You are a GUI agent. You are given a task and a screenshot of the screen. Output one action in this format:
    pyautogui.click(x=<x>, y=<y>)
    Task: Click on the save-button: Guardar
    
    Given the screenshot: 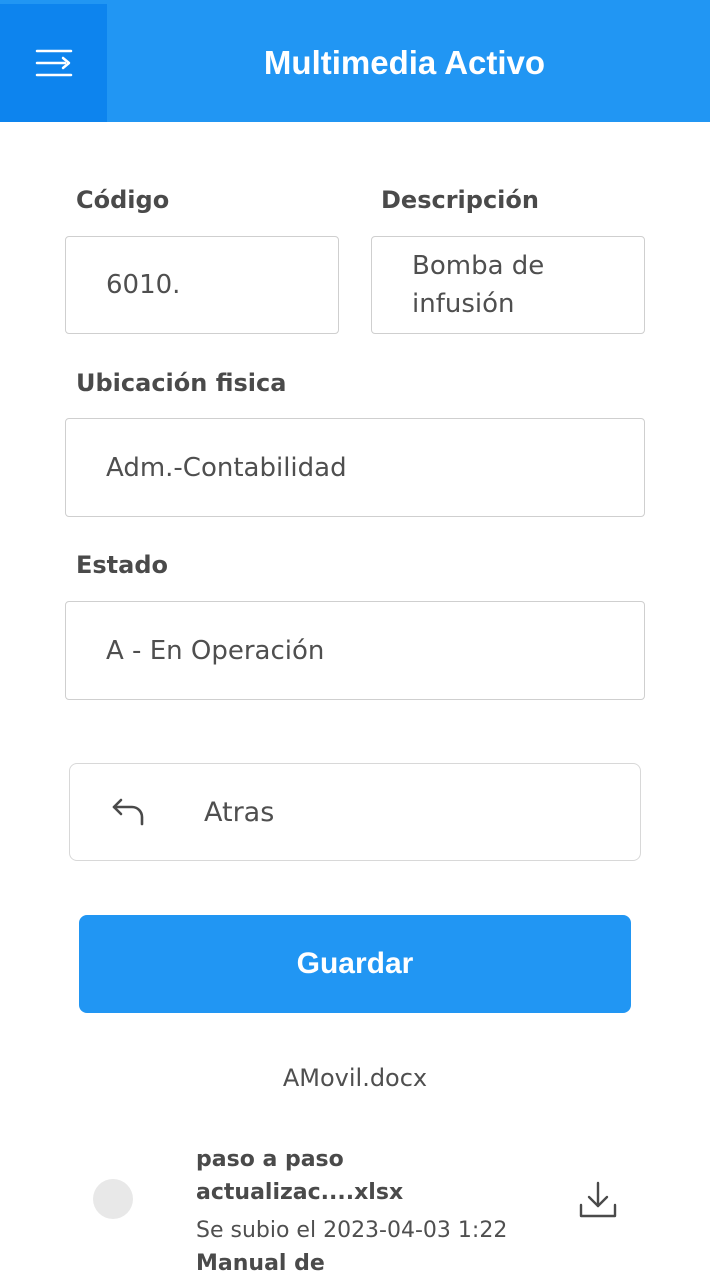 What is the action you would take?
    pyautogui.click(x=355, y=964)
    